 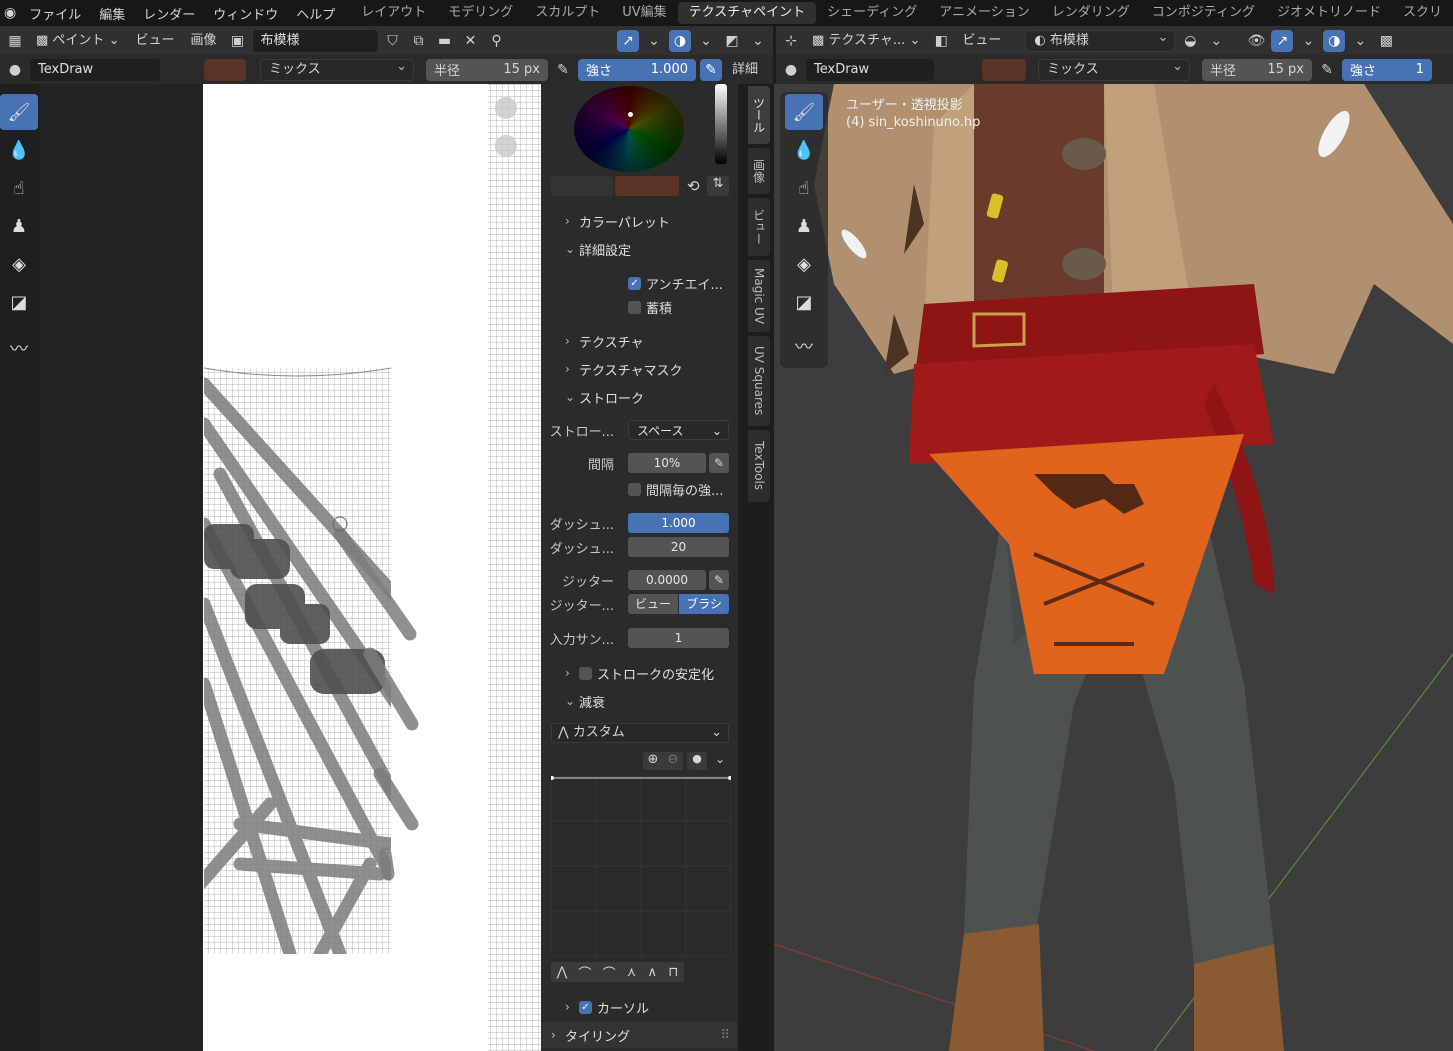 What do you see at coordinates (640, 733) in the screenshot?
I see `falloff-preset-dropdown: ⋀ カスタム ⌄` at bounding box center [640, 733].